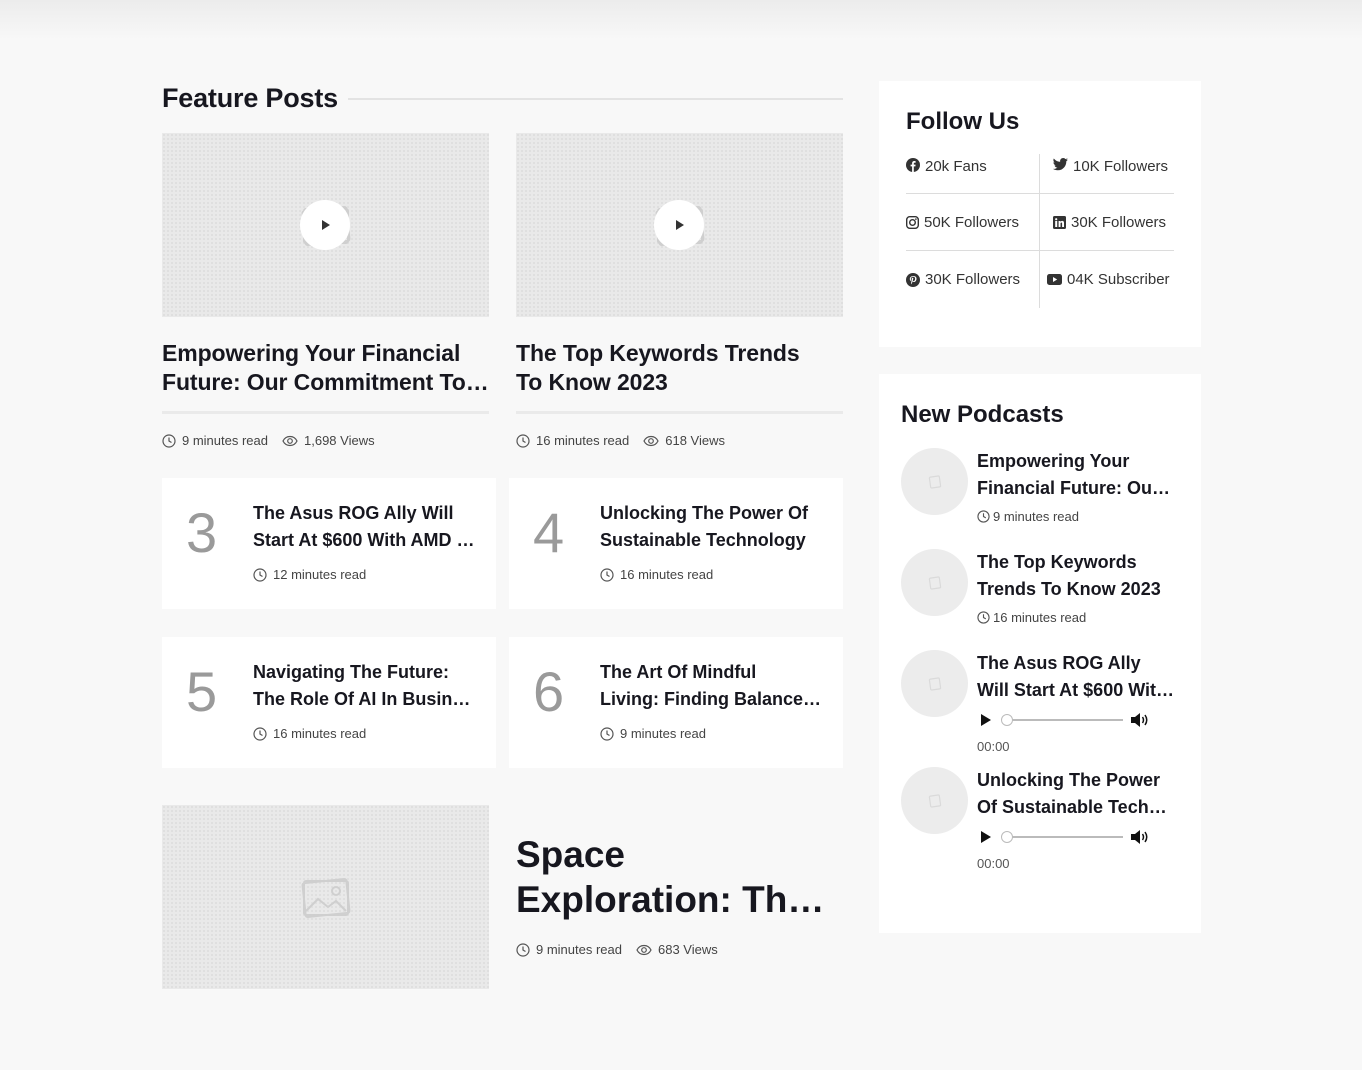 The width and height of the screenshot is (1362, 1070). What do you see at coordinates (1120, 166) in the screenshot?
I see `social-count: 10K Followers` at bounding box center [1120, 166].